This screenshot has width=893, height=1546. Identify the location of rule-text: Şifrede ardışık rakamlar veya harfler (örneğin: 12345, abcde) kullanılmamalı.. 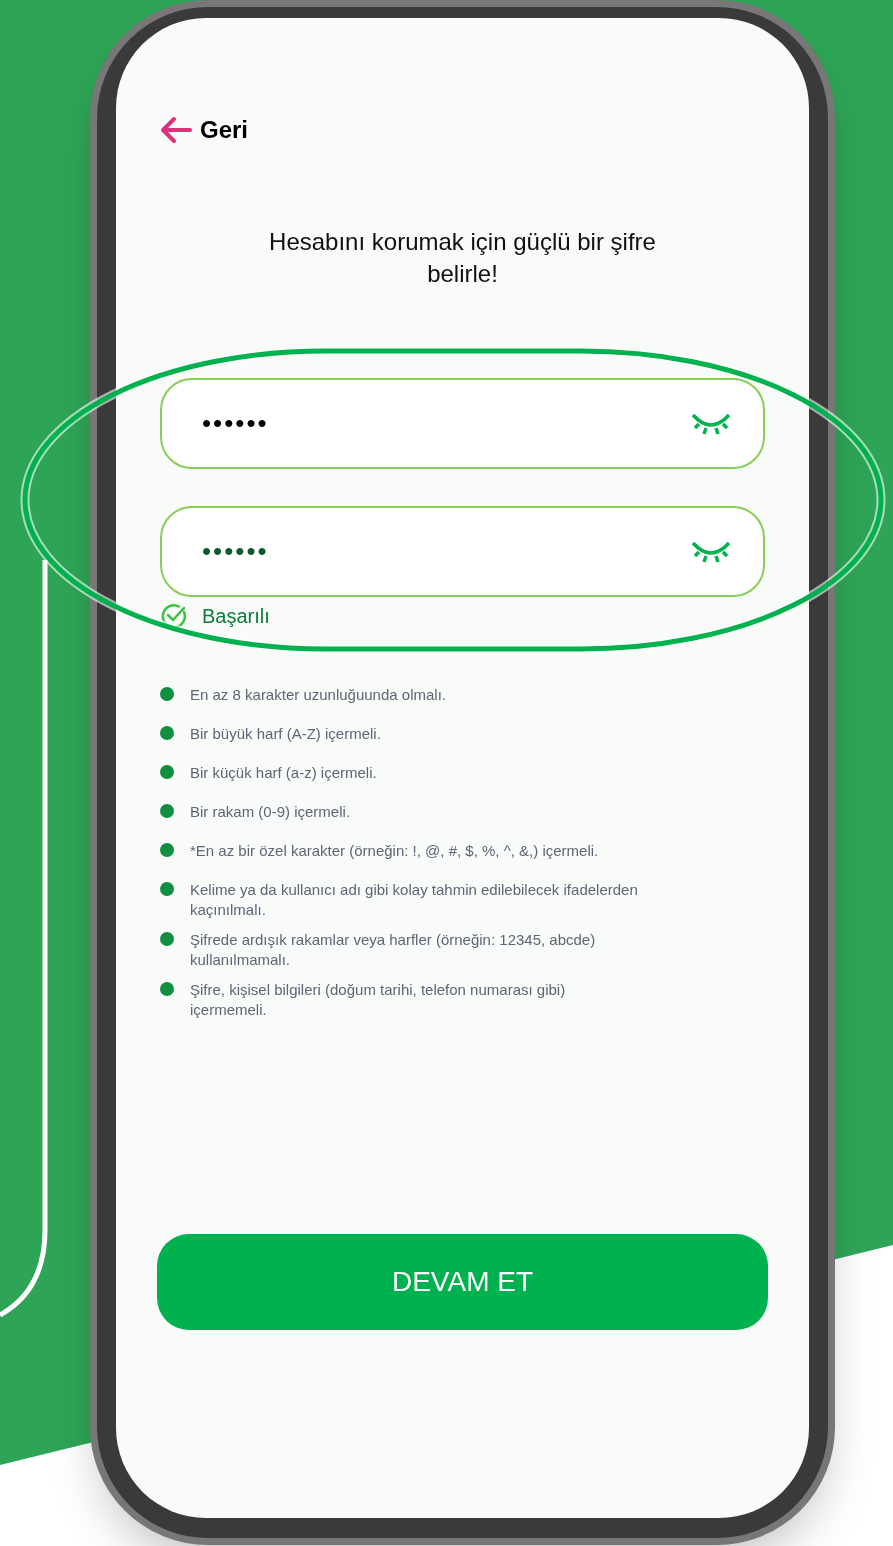
(393, 950).